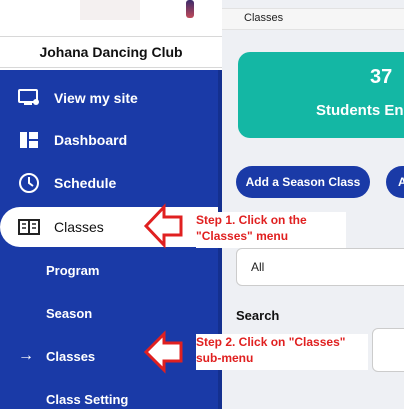 The height and width of the screenshot is (409, 404). Describe the element at coordinates (251, 220) in the screenshot. I see `step1-line1: Step 1. Click on the` at that location.